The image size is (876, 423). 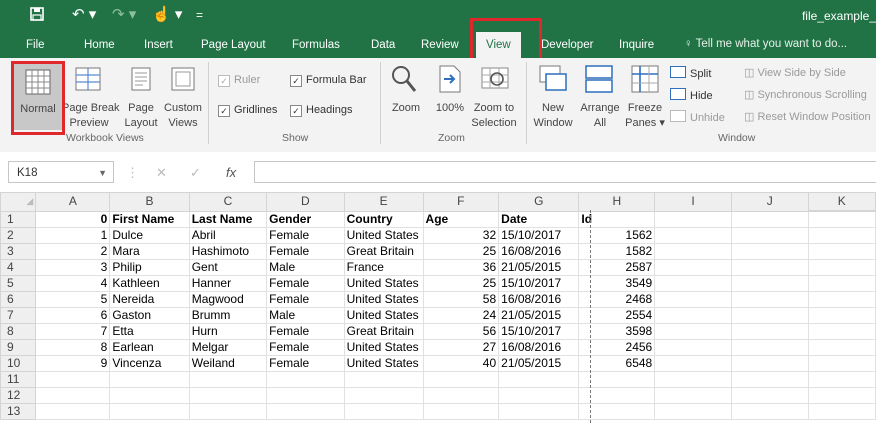 What do you see at coordinates (99, 45) in the screenshot?
I see `tab-home: Home` at bounding box center [99, 45].